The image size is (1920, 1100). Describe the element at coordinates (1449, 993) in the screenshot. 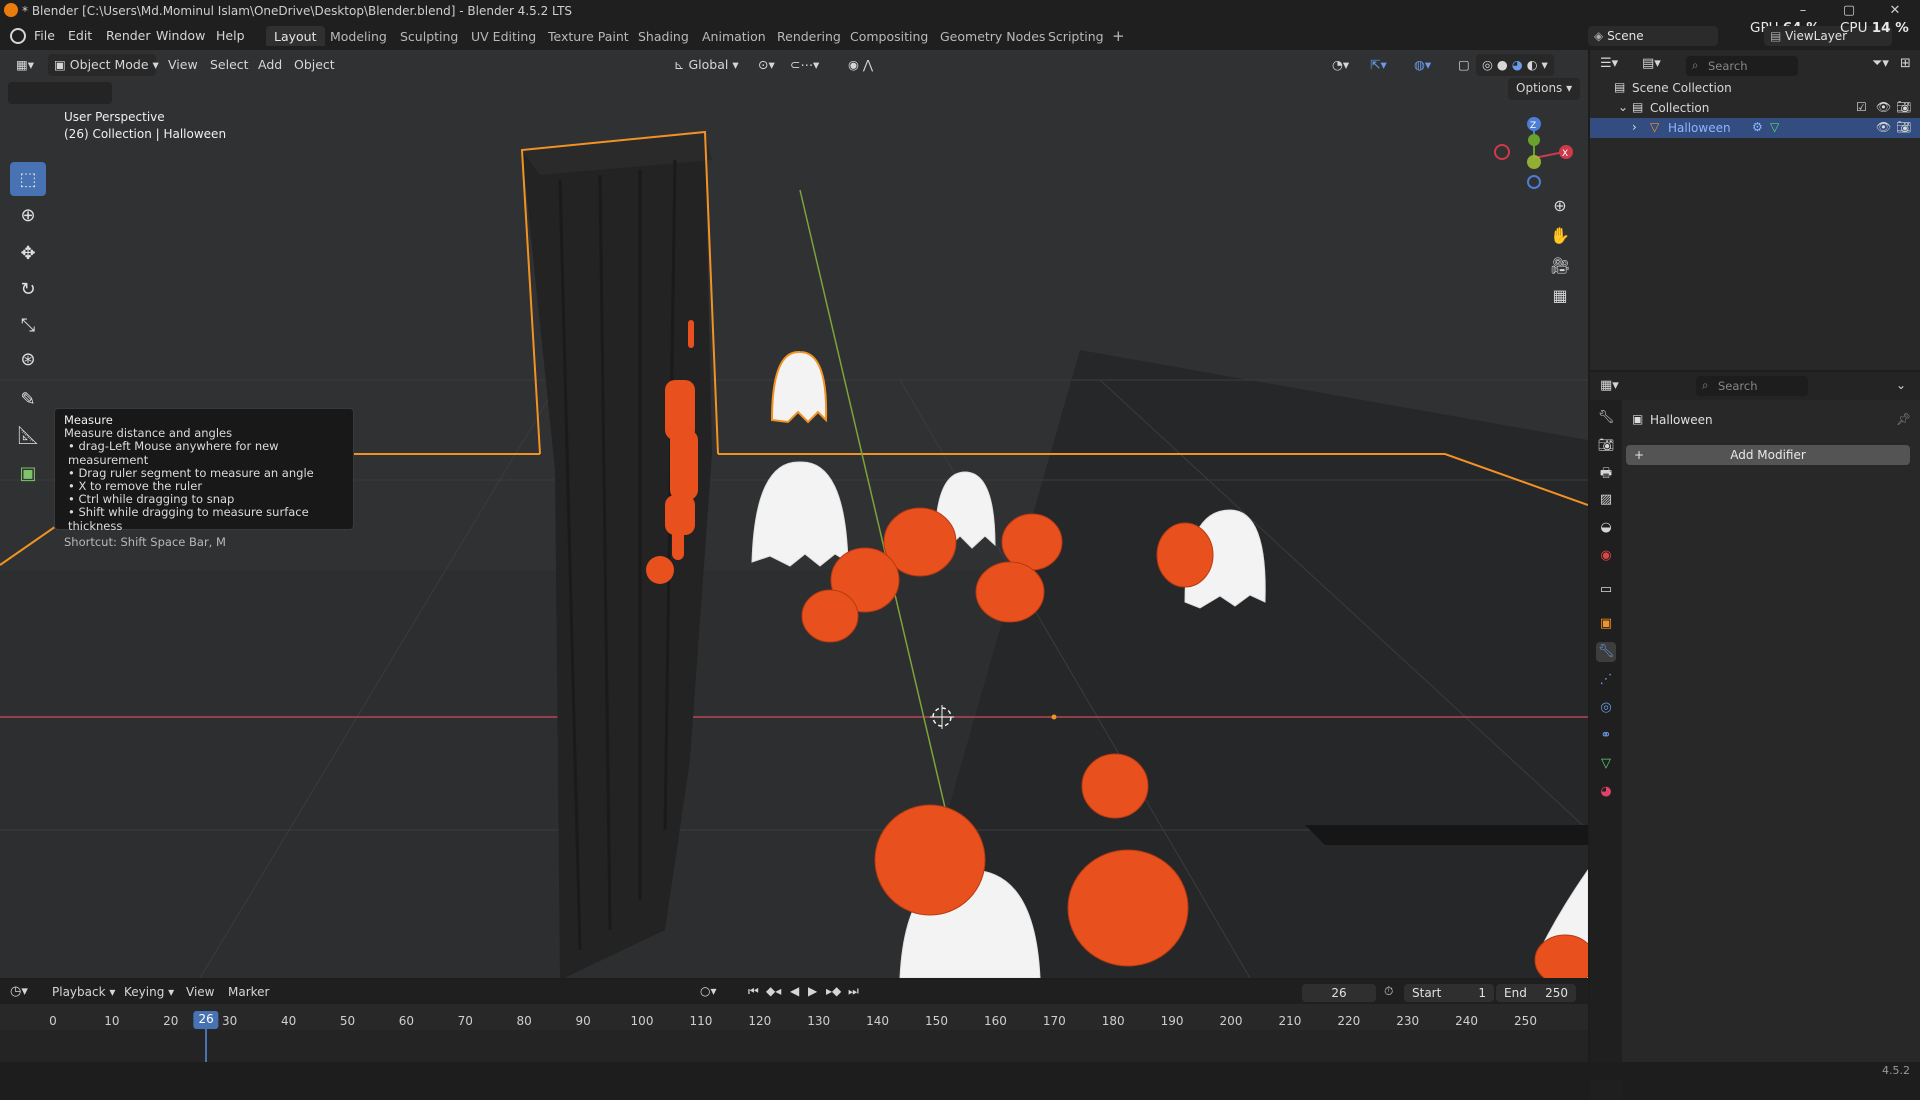

I see `start-frame-field: Start 1` at that location.